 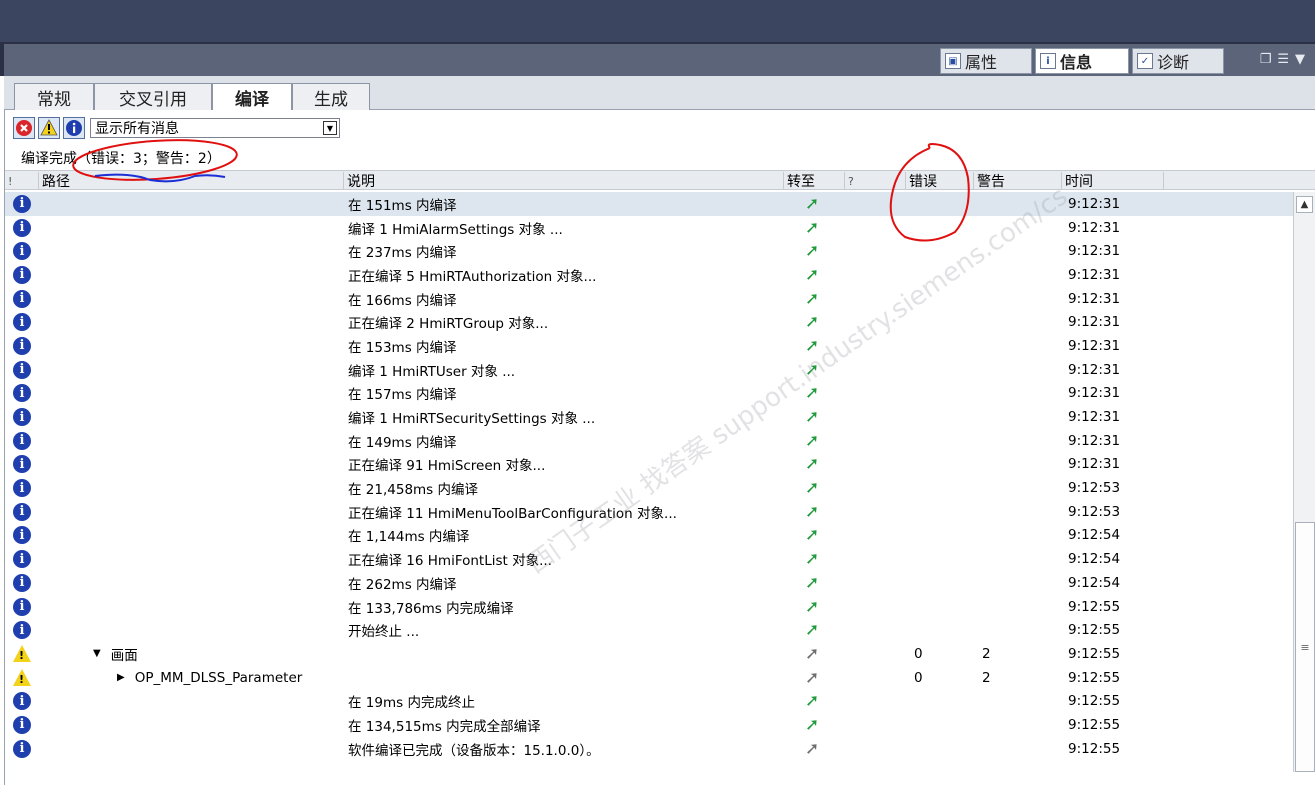 I want to click on window-controls: ❐ ☰ ▼, so click(x=1282, y=59).